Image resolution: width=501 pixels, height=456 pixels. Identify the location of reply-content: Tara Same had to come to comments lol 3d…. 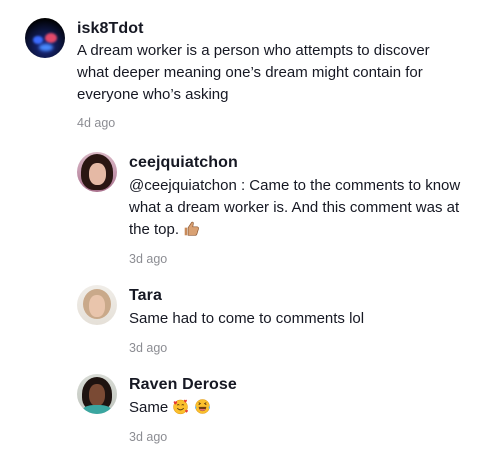
(246, 320).